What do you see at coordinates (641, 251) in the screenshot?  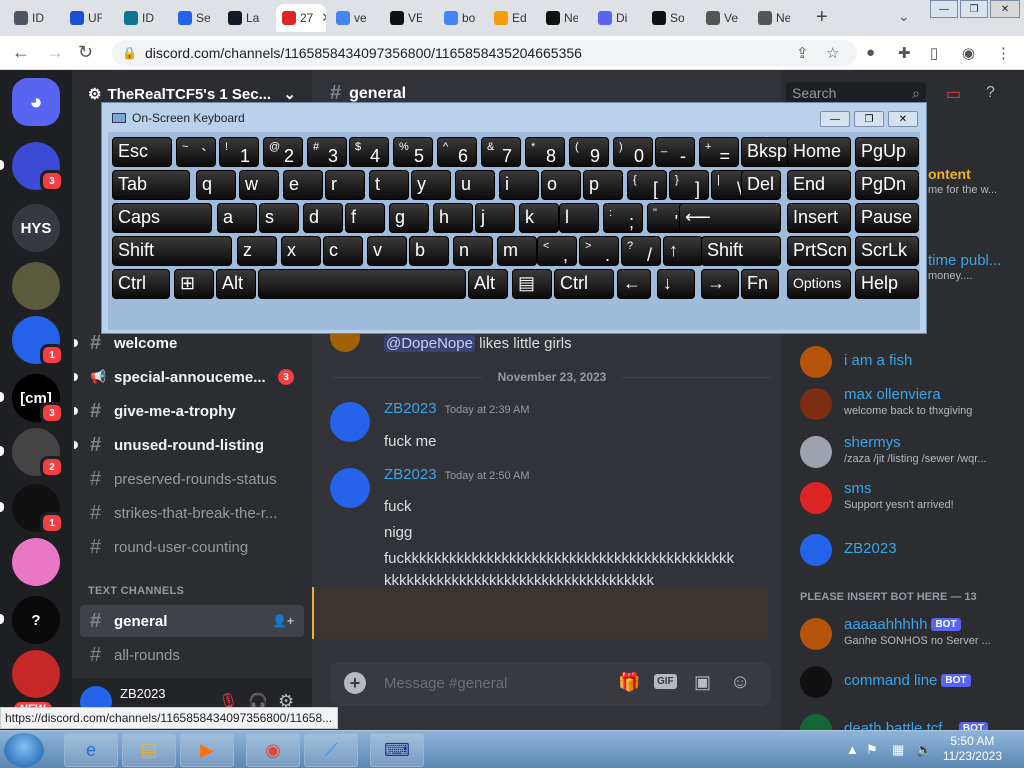 I see `osk-key: ? /` at bounding box center [641, 251].